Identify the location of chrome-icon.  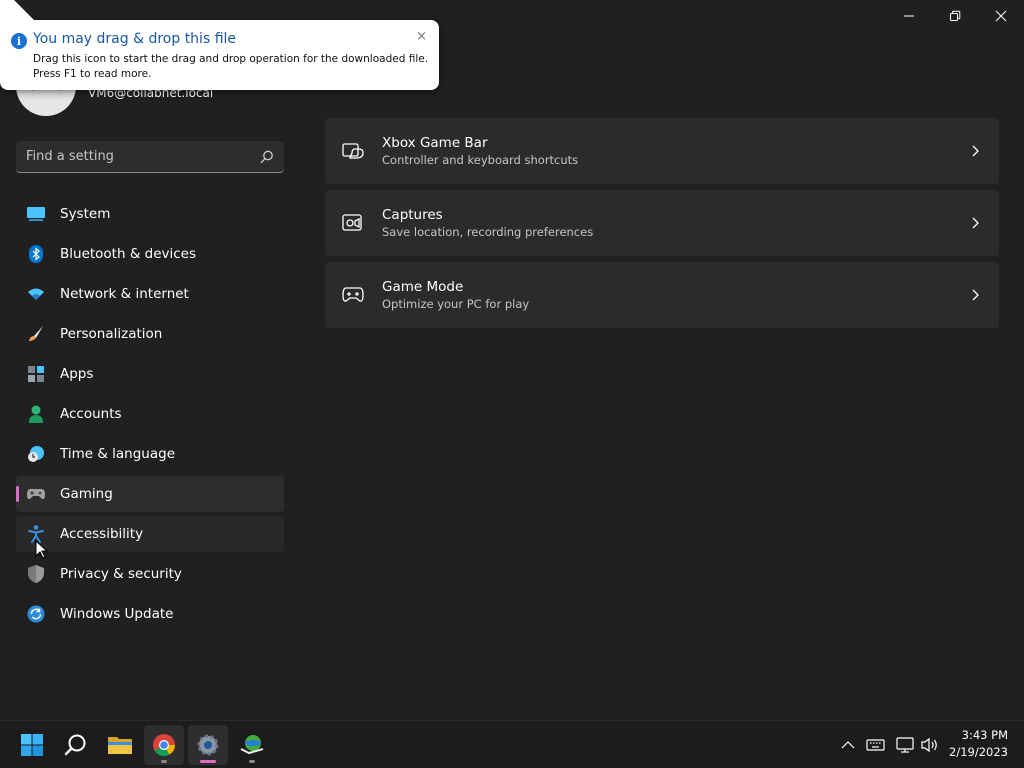
(164, 745).